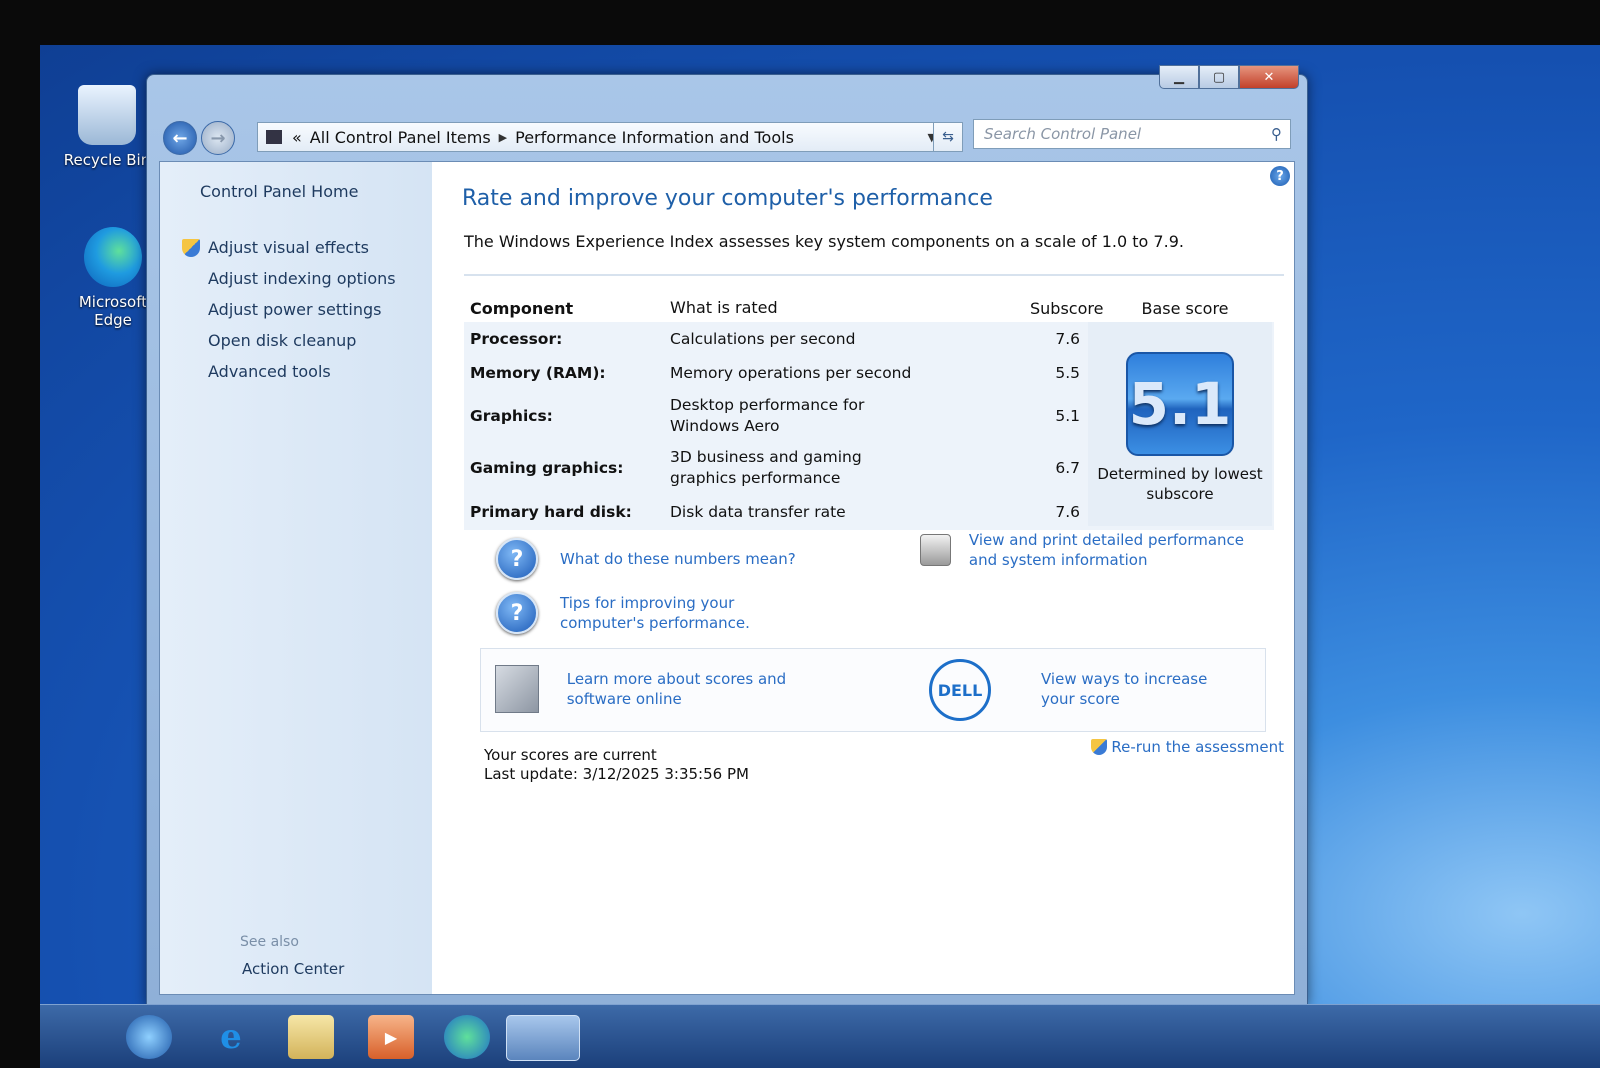 The width and height of the screenshot is (1600, 1068). I want to click on search-input: Search Control Panel ⚲, so click(1132, 134).